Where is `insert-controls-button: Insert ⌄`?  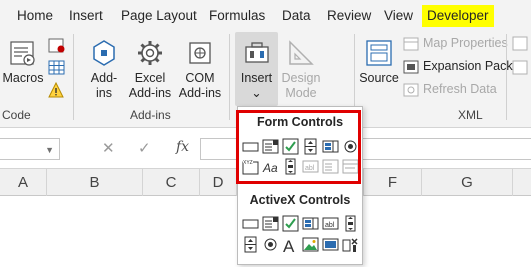
insert-controls-button: Insert ⌄ is located at coordinates (256, 69).